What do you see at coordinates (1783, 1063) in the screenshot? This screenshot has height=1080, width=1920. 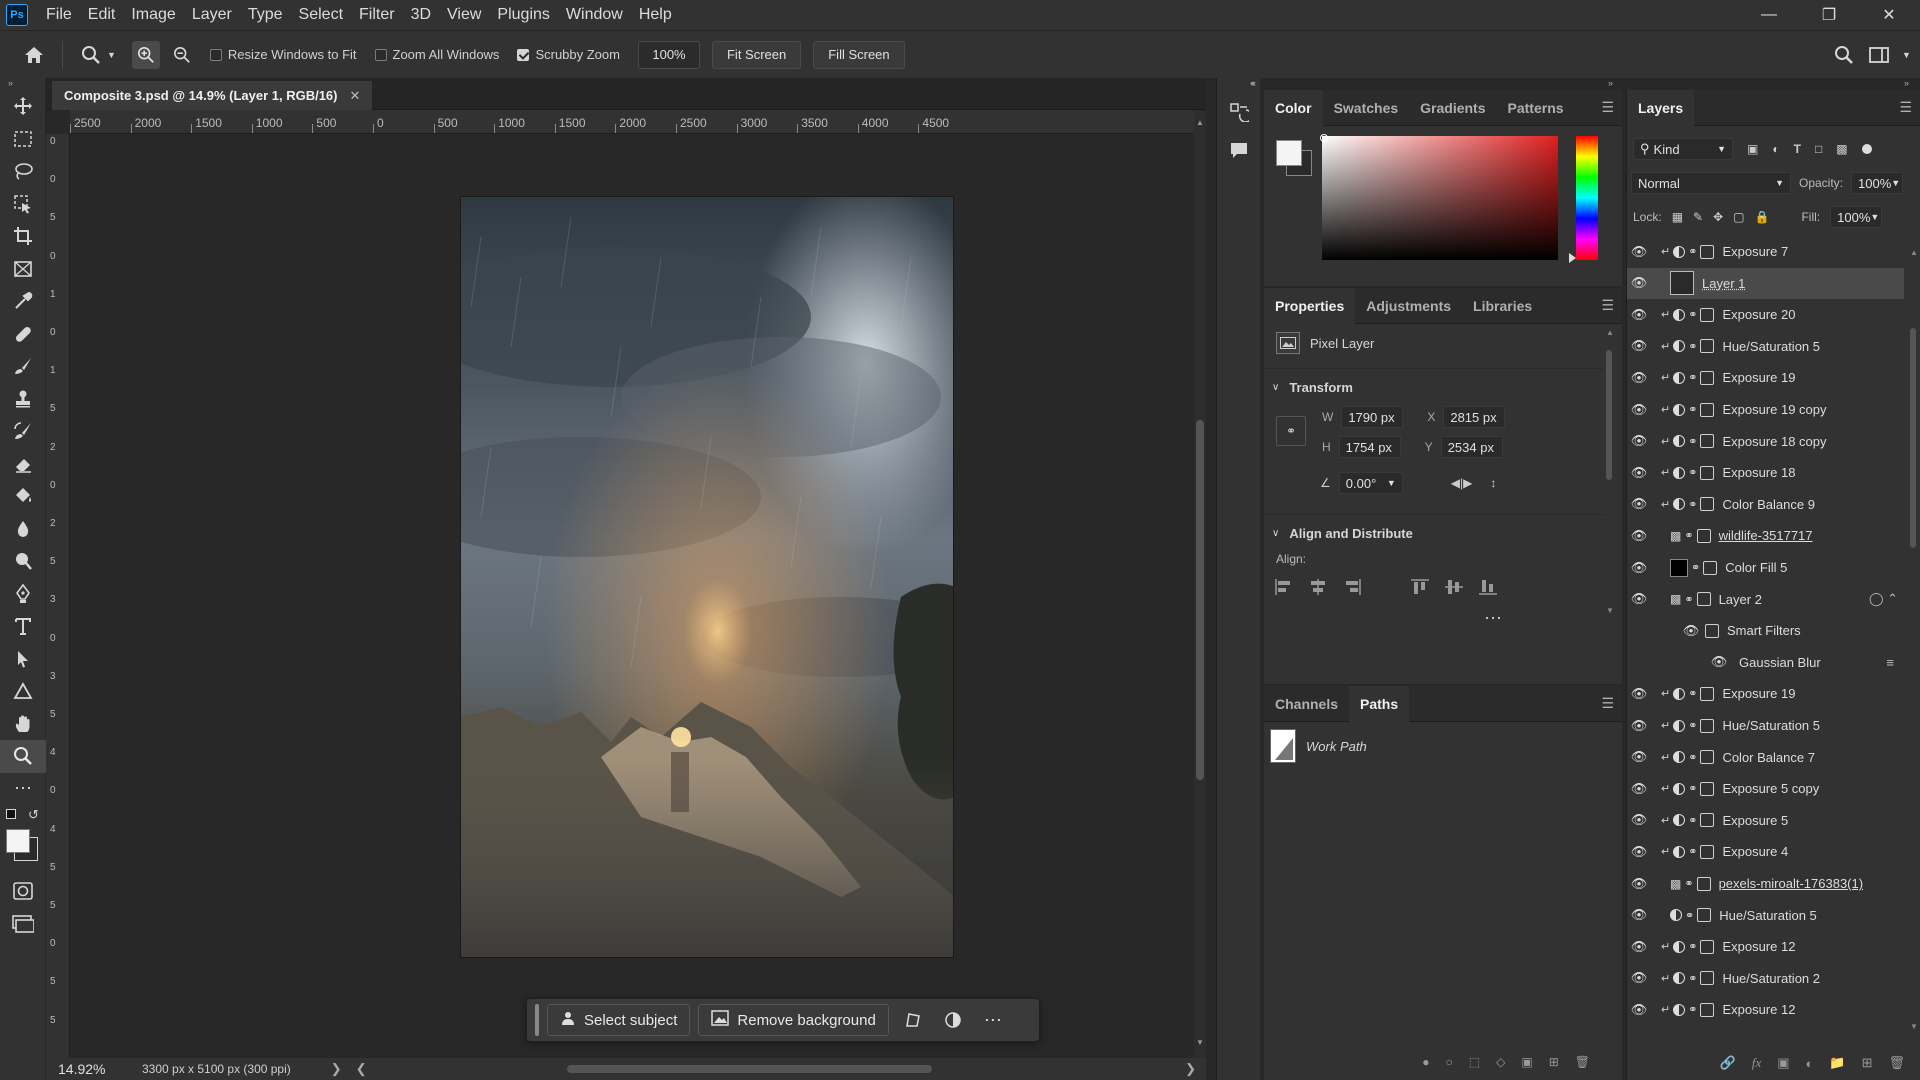 I see `add-mask-layer-icon: ▣` at bounding box center [1783, 1063].